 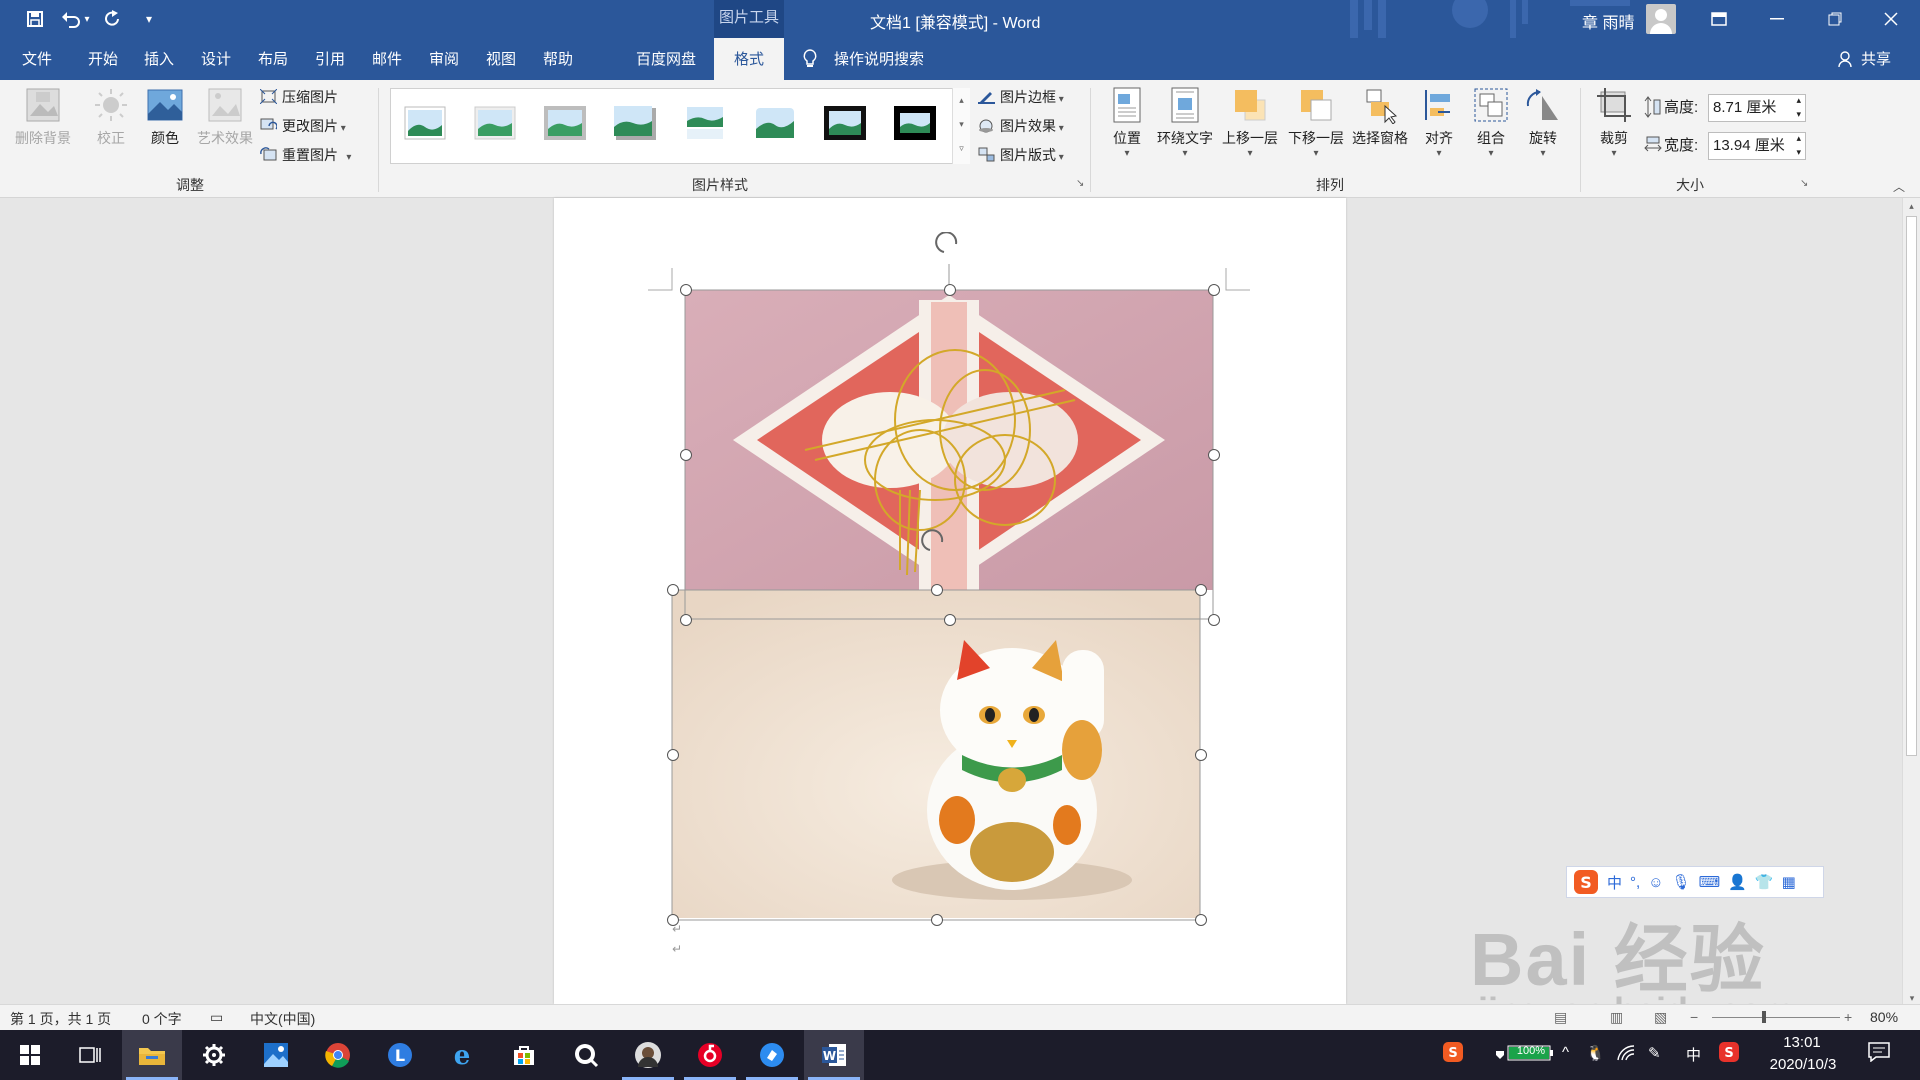 What do you see at coordinates (961, 100) in the screenshot?
I see `gallery-up-icon: ▴` at bounding box center [961, 100].